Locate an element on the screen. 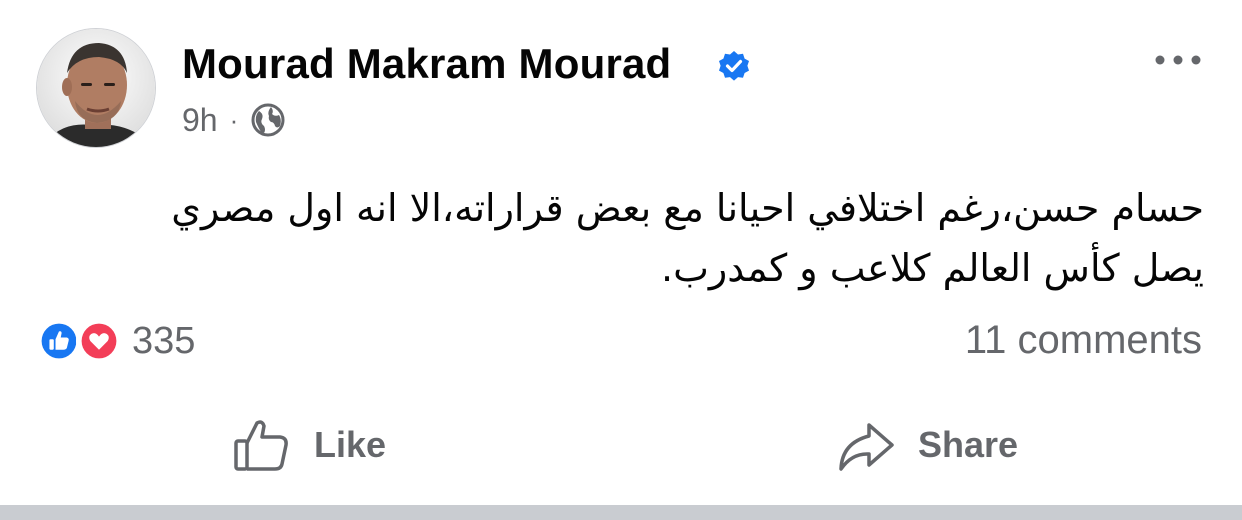  verified-badge-icon is located at coordinates (734, 66).